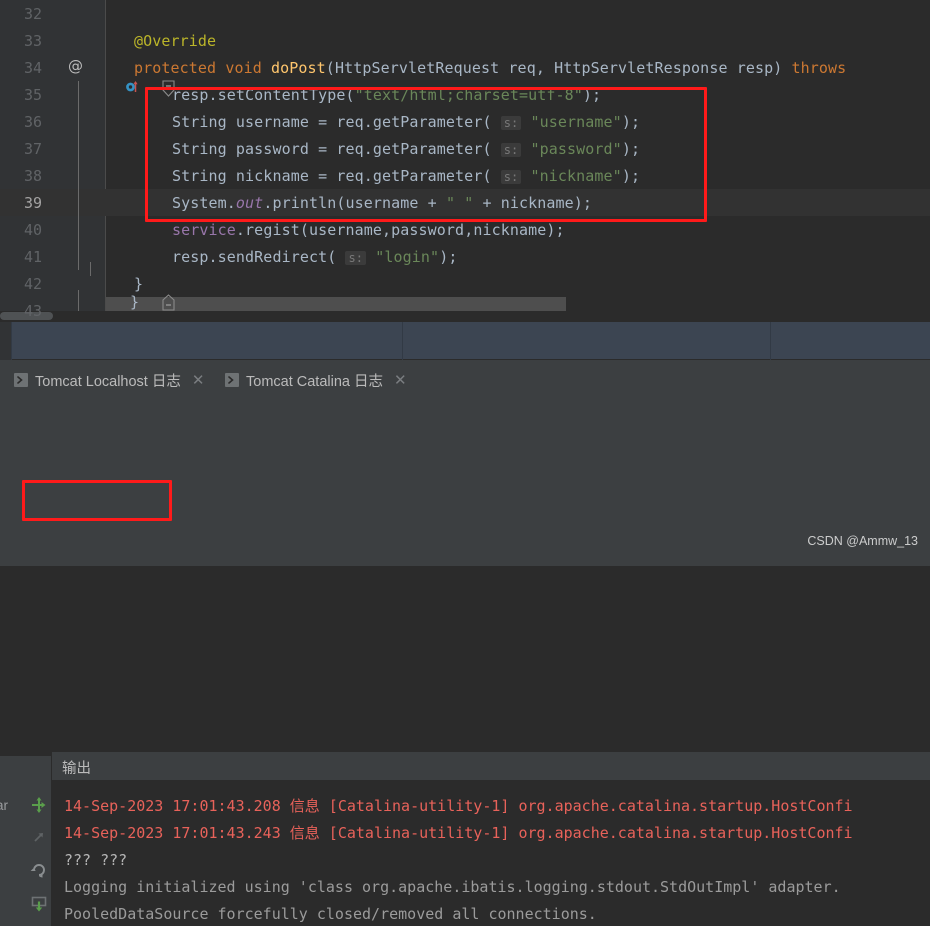  Describe the element at coordinates (571, 122) in the screenshot. I see `string-literal: "username"` at that location.